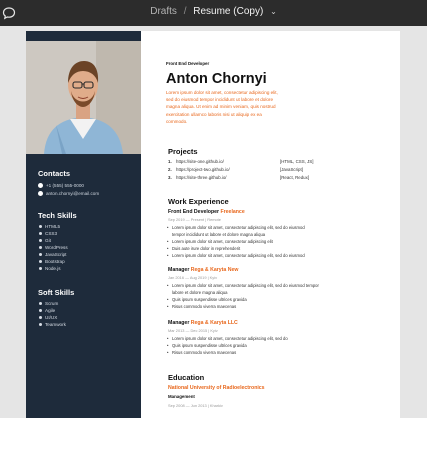  Describe the element at coordinates (216, 79) in the screenshot. I see `candidate-name: Anton Chornyi` at that location.